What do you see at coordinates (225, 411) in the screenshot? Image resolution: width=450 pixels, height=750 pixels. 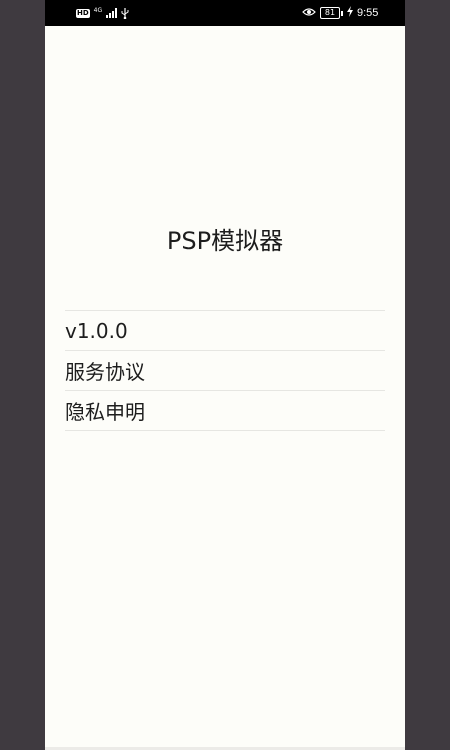 I see `privacy-statement-link: 隐私申明` at bounding box center [225, 411].